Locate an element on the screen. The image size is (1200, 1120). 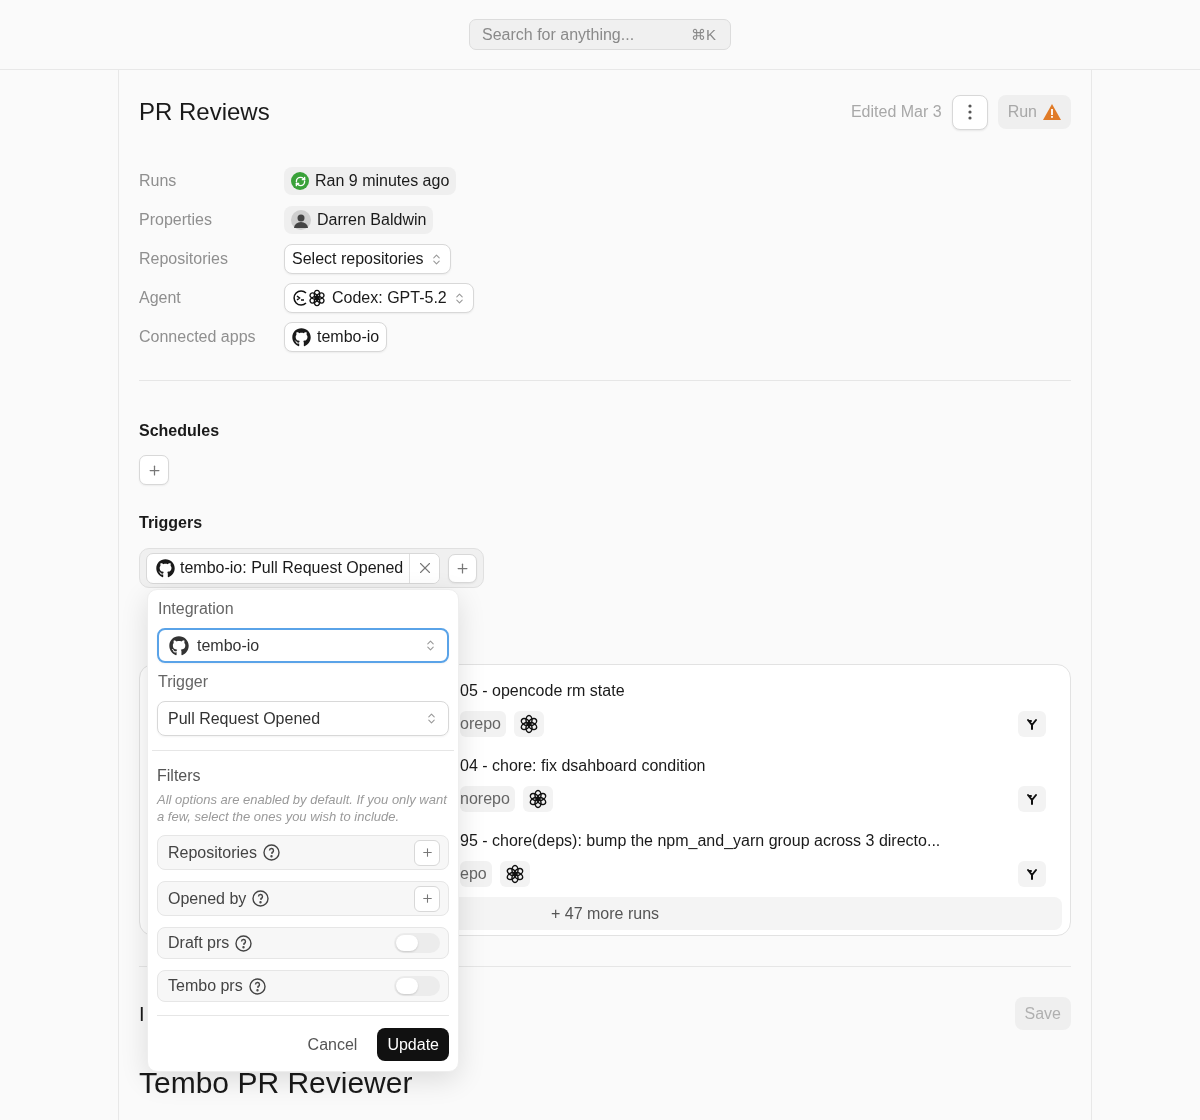
run-title: 05 - opencode rm state is located at coordinates (761, 691).